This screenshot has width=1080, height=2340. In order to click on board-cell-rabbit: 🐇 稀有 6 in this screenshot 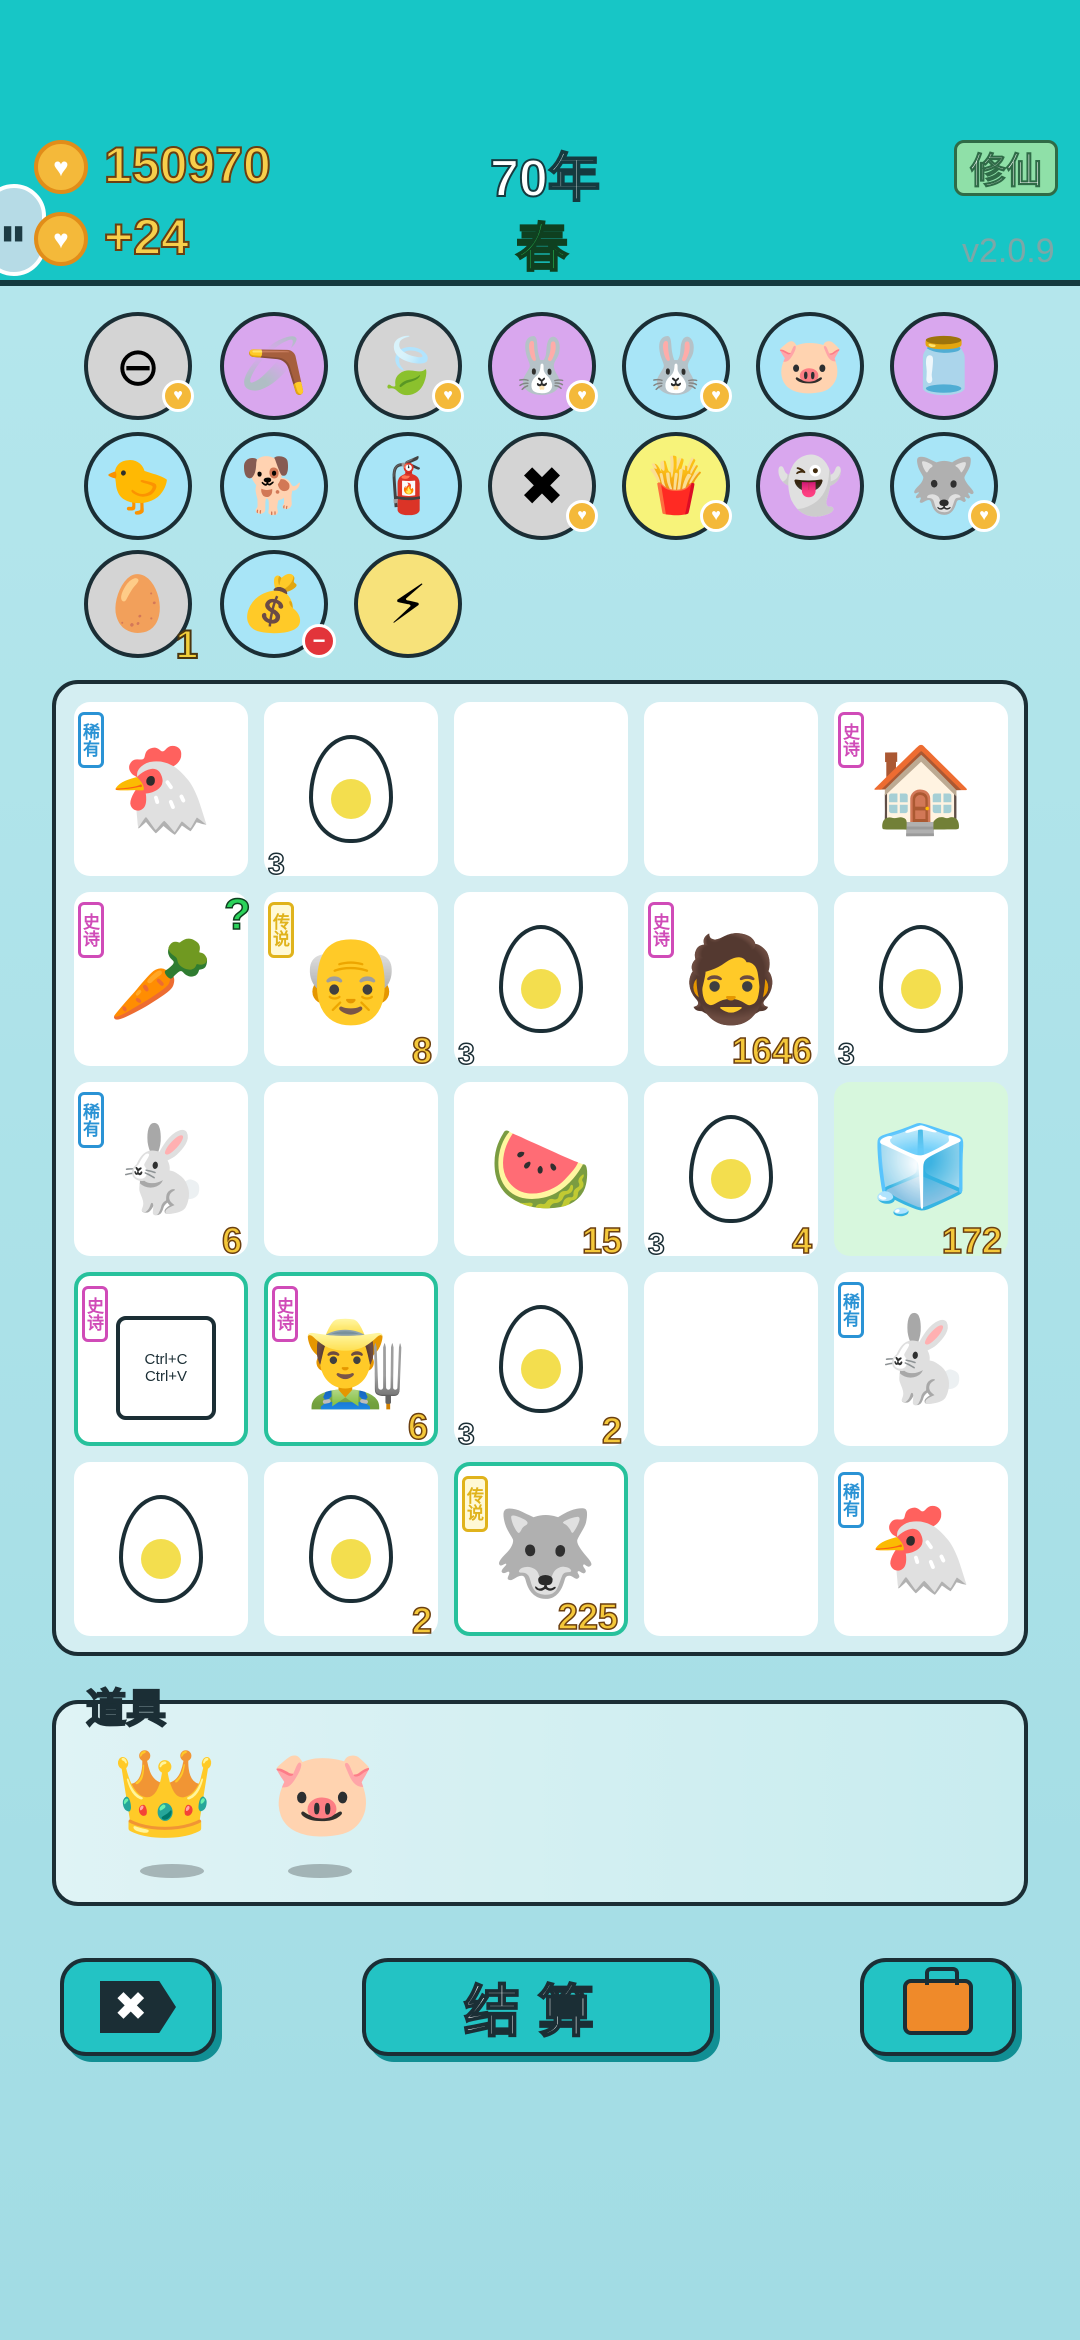, I will do `click(161, 1172)`.